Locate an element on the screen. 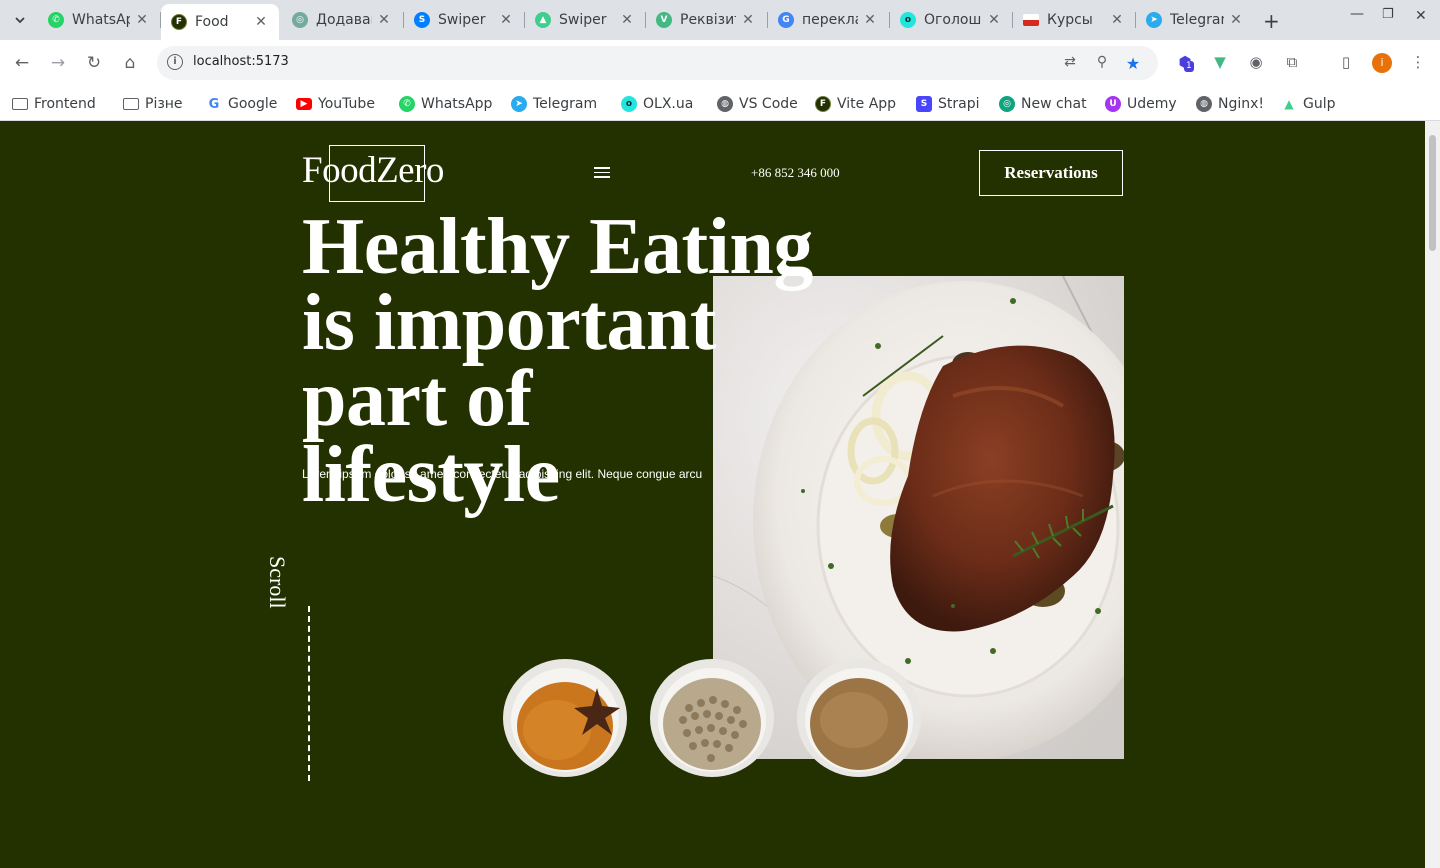  udemy-icon: U is located at coordinates (1113, 104).